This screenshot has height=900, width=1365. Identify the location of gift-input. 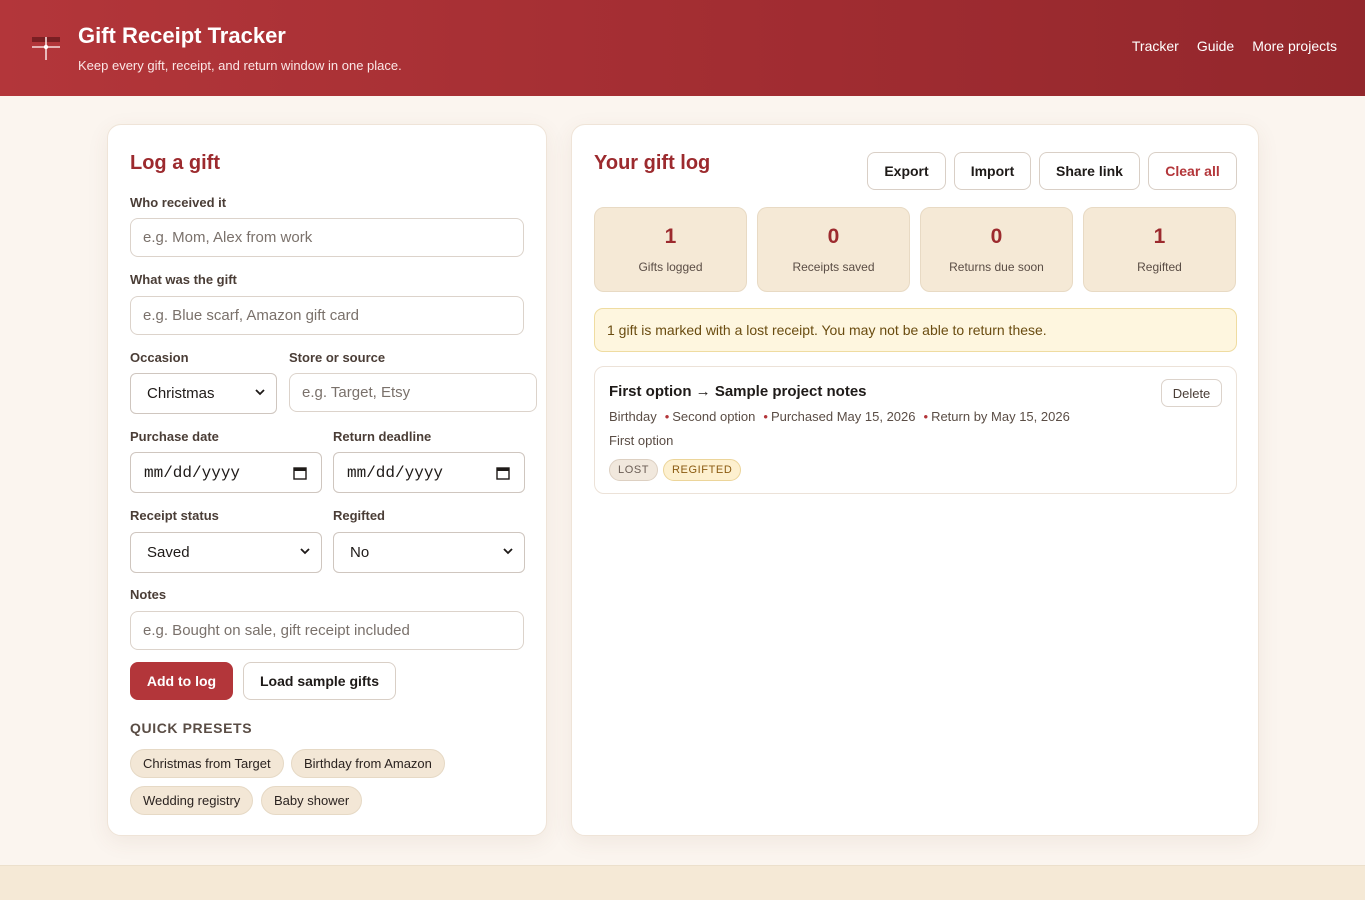
(327, 315).